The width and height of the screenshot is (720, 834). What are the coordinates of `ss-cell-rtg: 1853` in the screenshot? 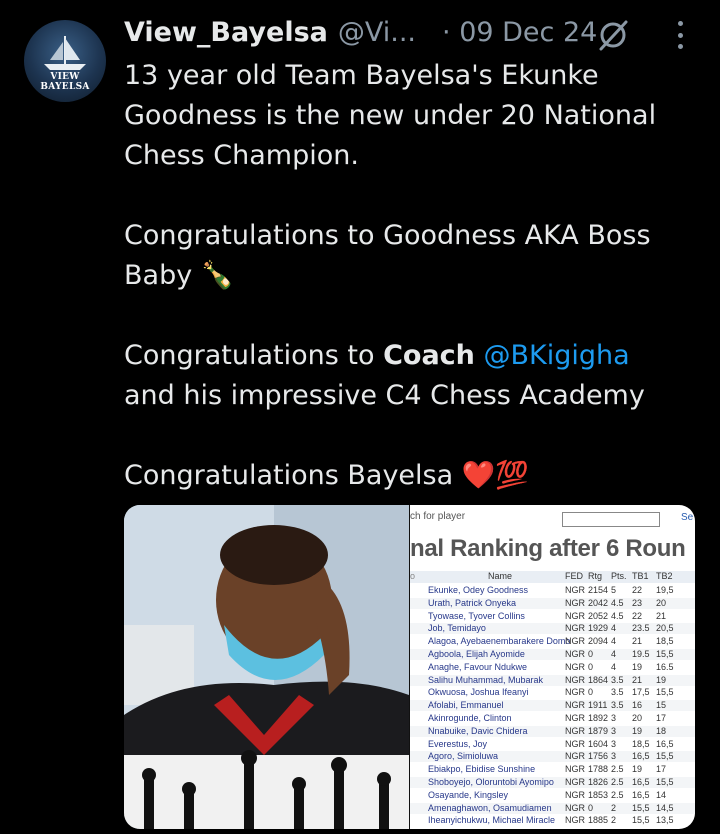 It's located at (598, 794).